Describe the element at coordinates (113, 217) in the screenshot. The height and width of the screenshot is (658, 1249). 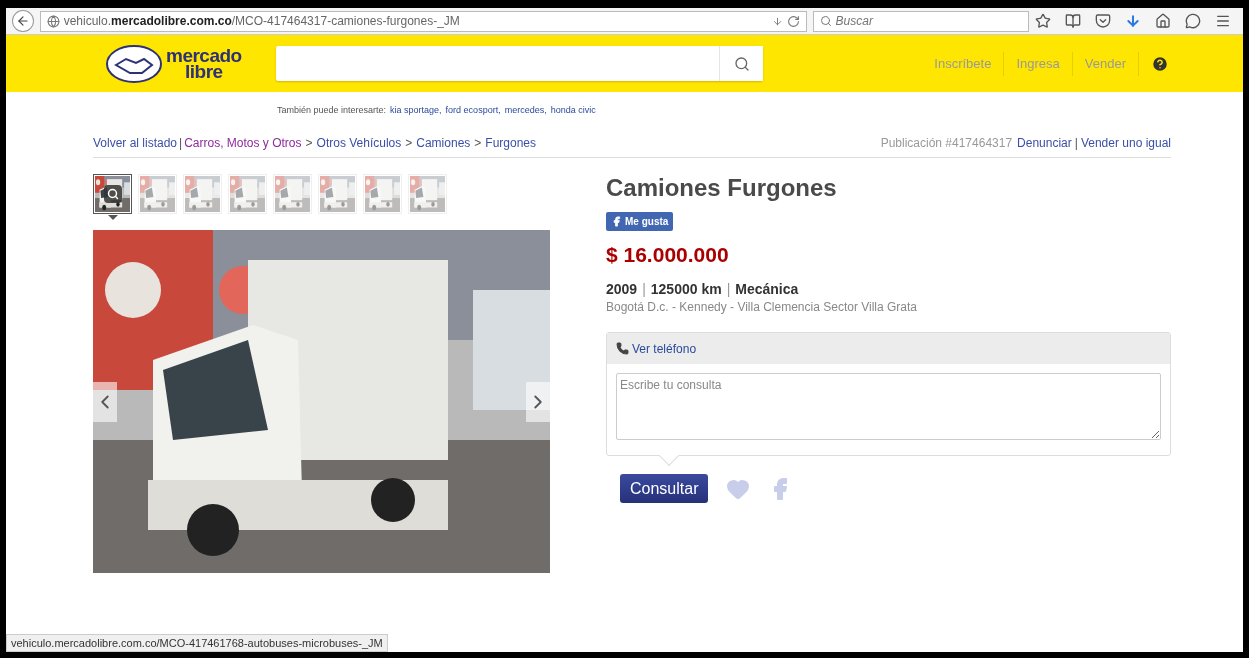
I see `caret-icon` at that location.